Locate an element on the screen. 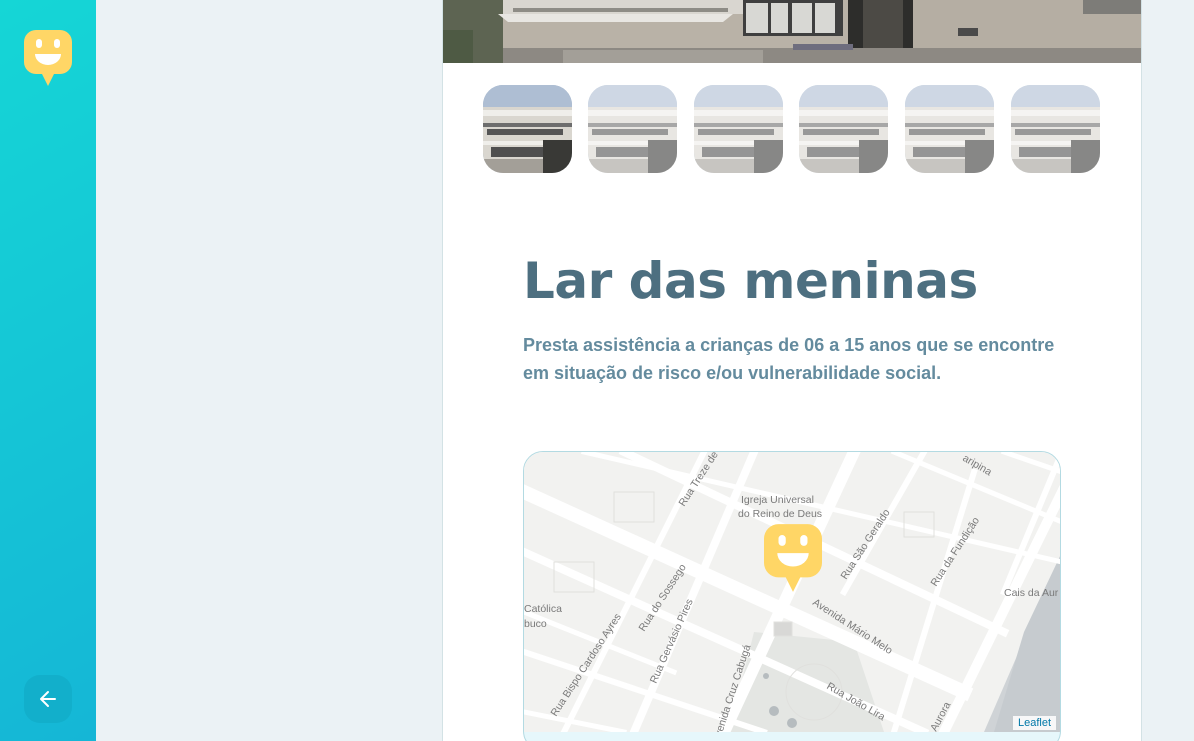  page-title: Lar das meninas is located at coordinates (750, 281).